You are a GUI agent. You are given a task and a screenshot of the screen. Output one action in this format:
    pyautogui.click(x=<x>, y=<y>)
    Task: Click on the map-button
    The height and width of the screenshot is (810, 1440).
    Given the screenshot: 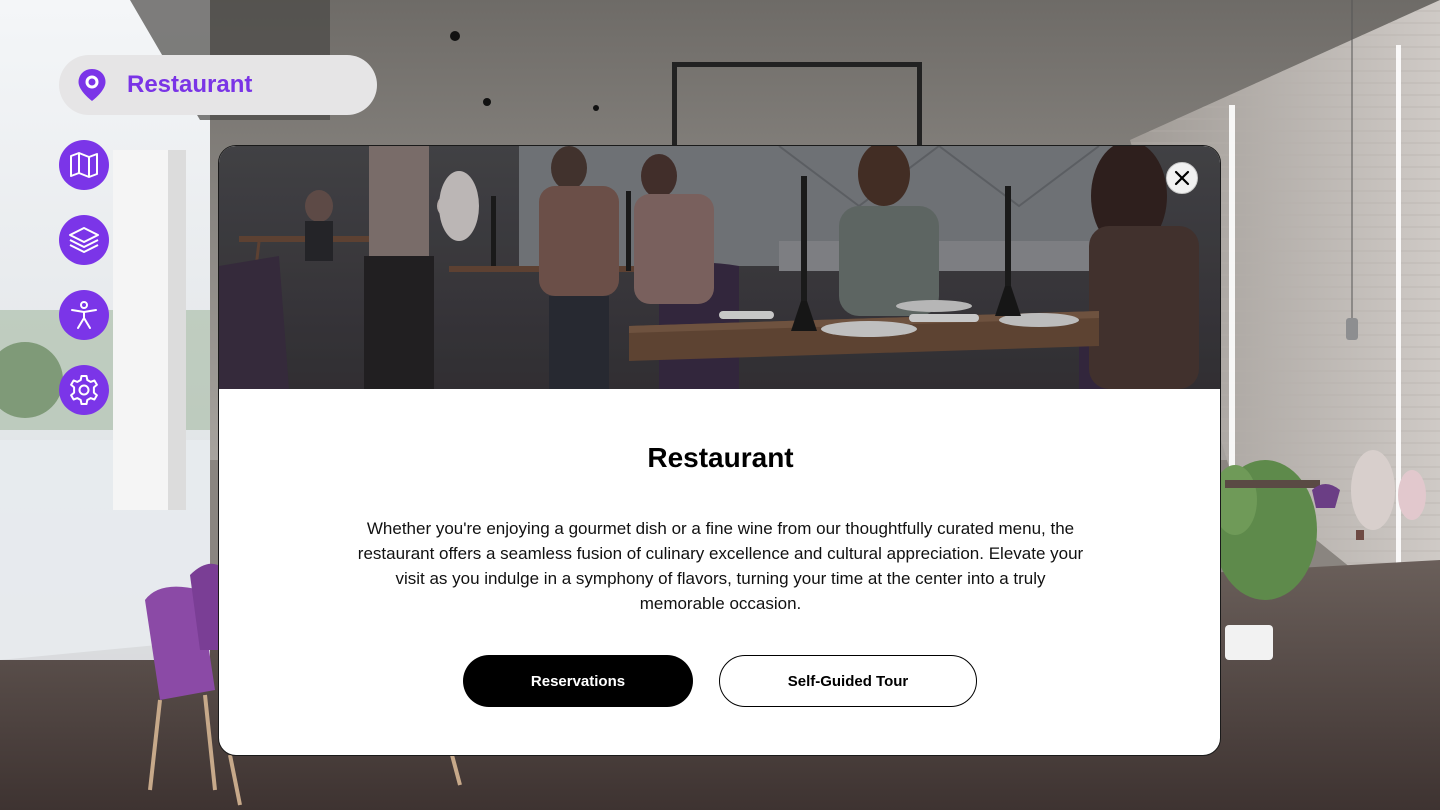 What is the action you would take?
    pyautogui.click(x=84, y=165)
    